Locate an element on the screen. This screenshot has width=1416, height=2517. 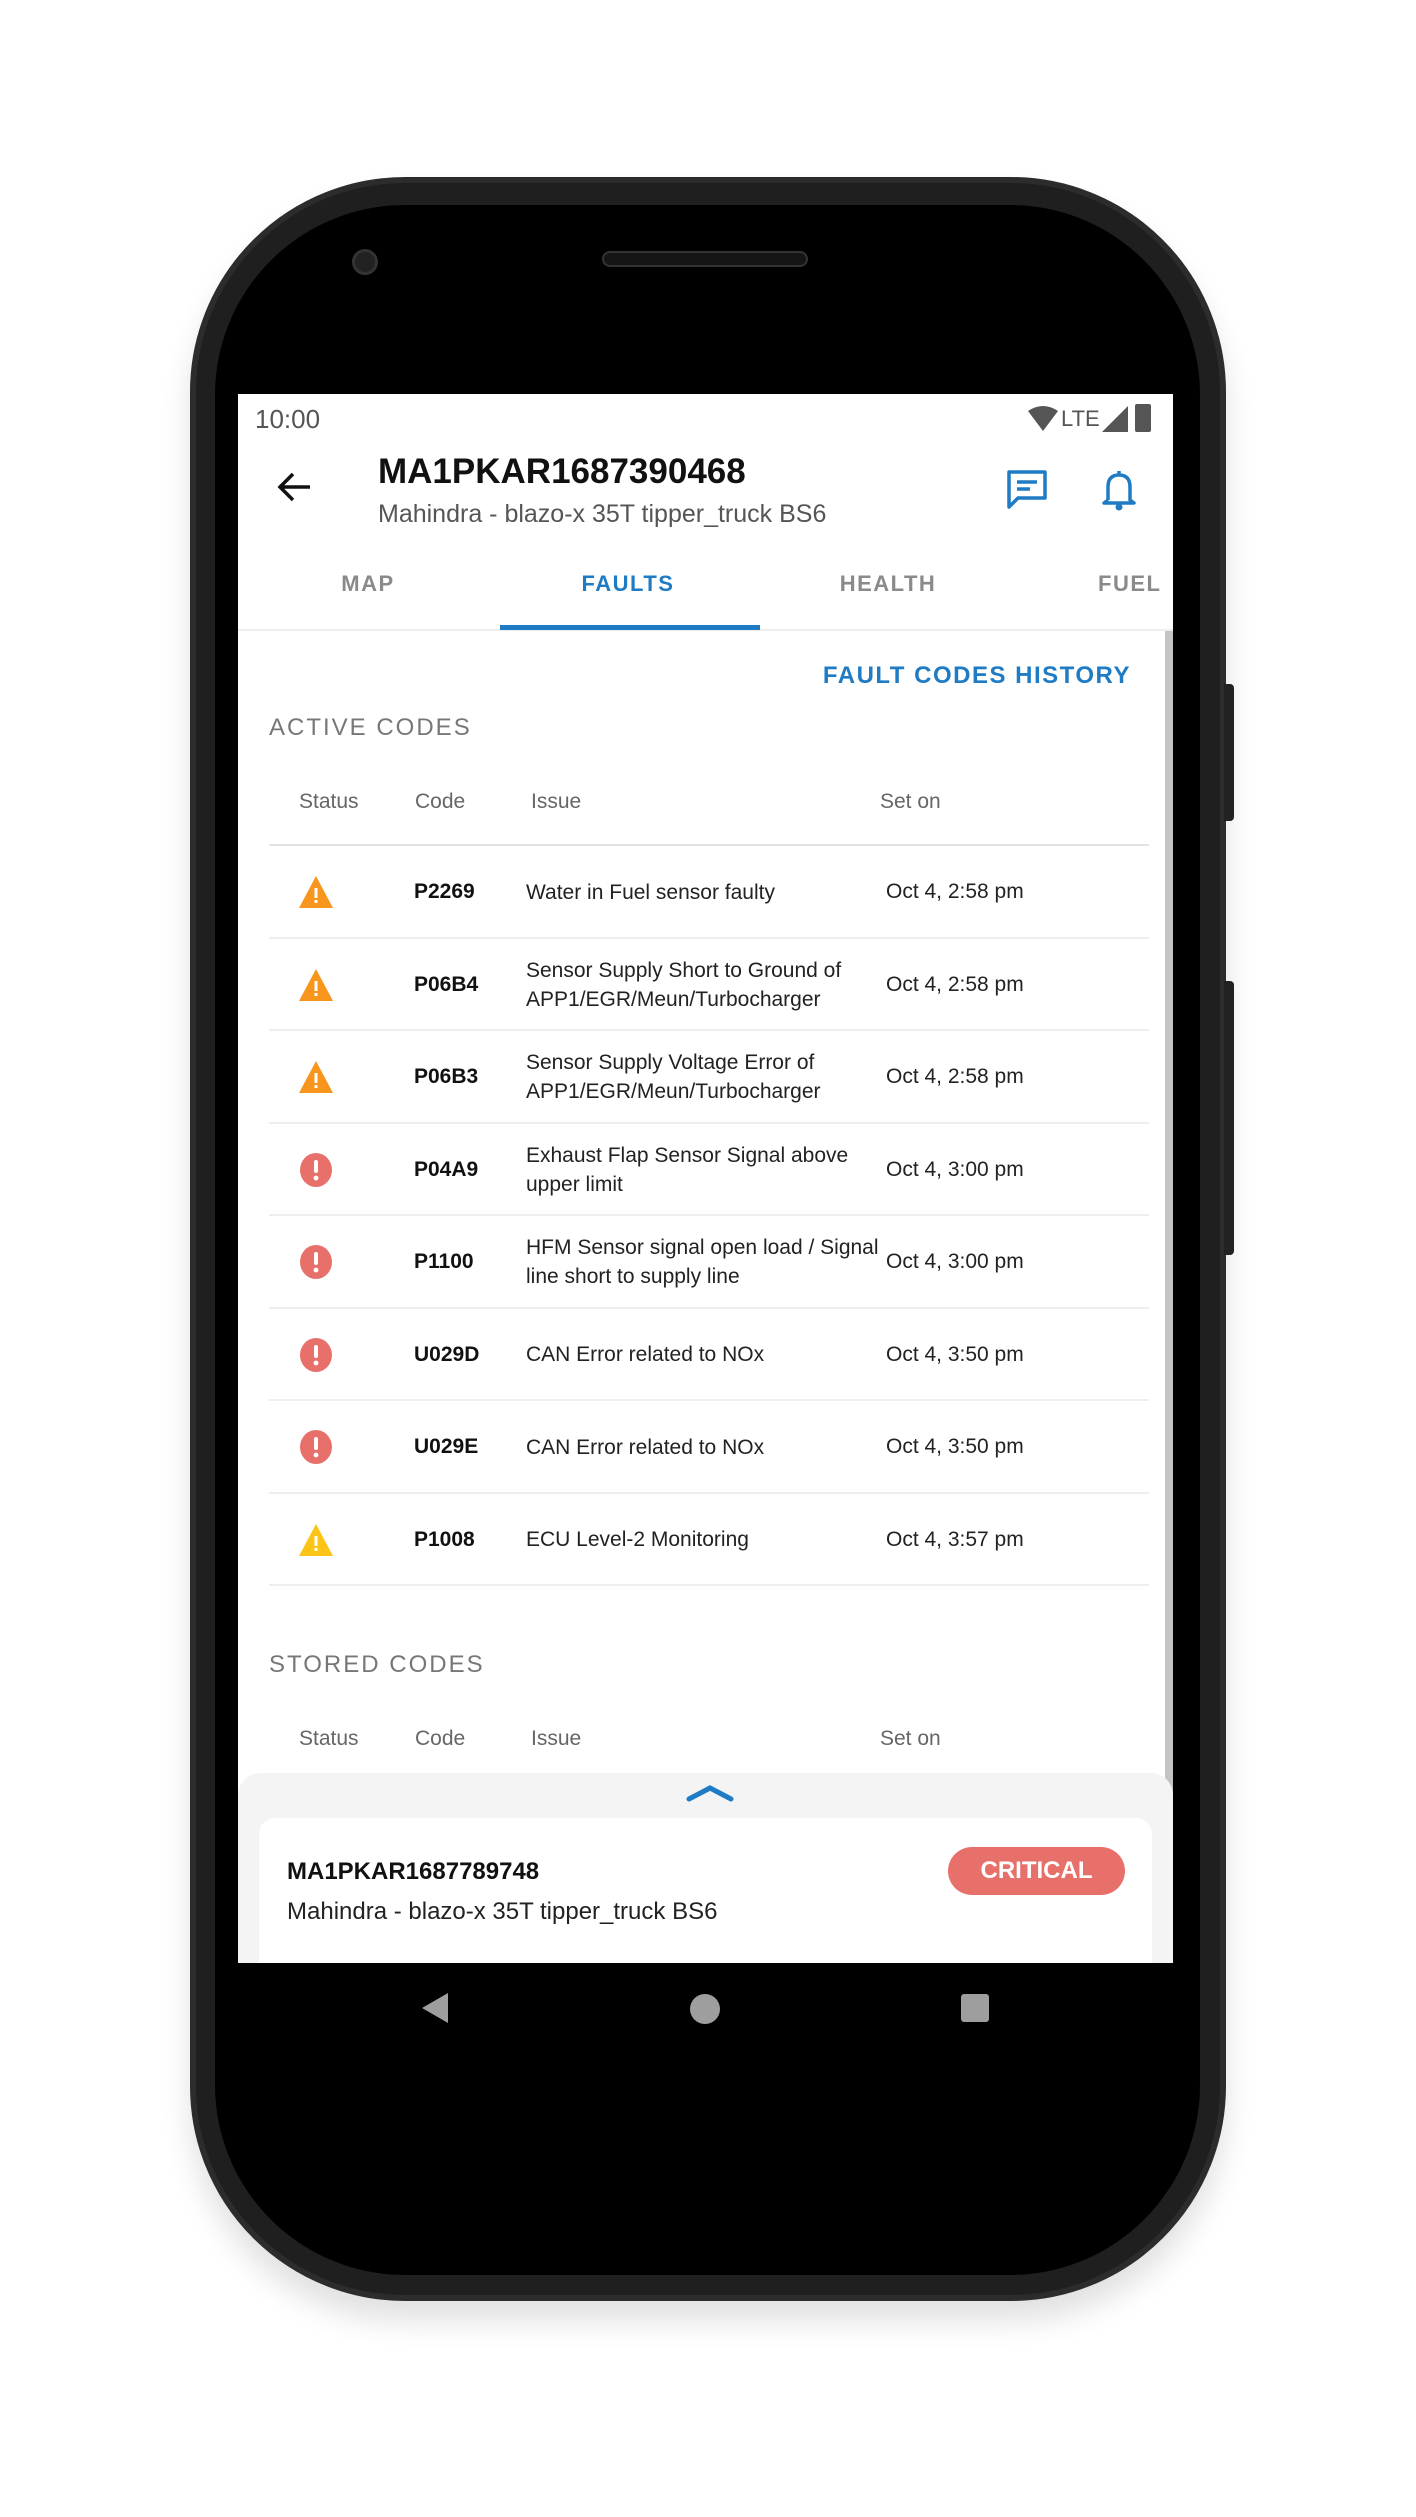
tab-indicator is located at coordinates (630, 627).